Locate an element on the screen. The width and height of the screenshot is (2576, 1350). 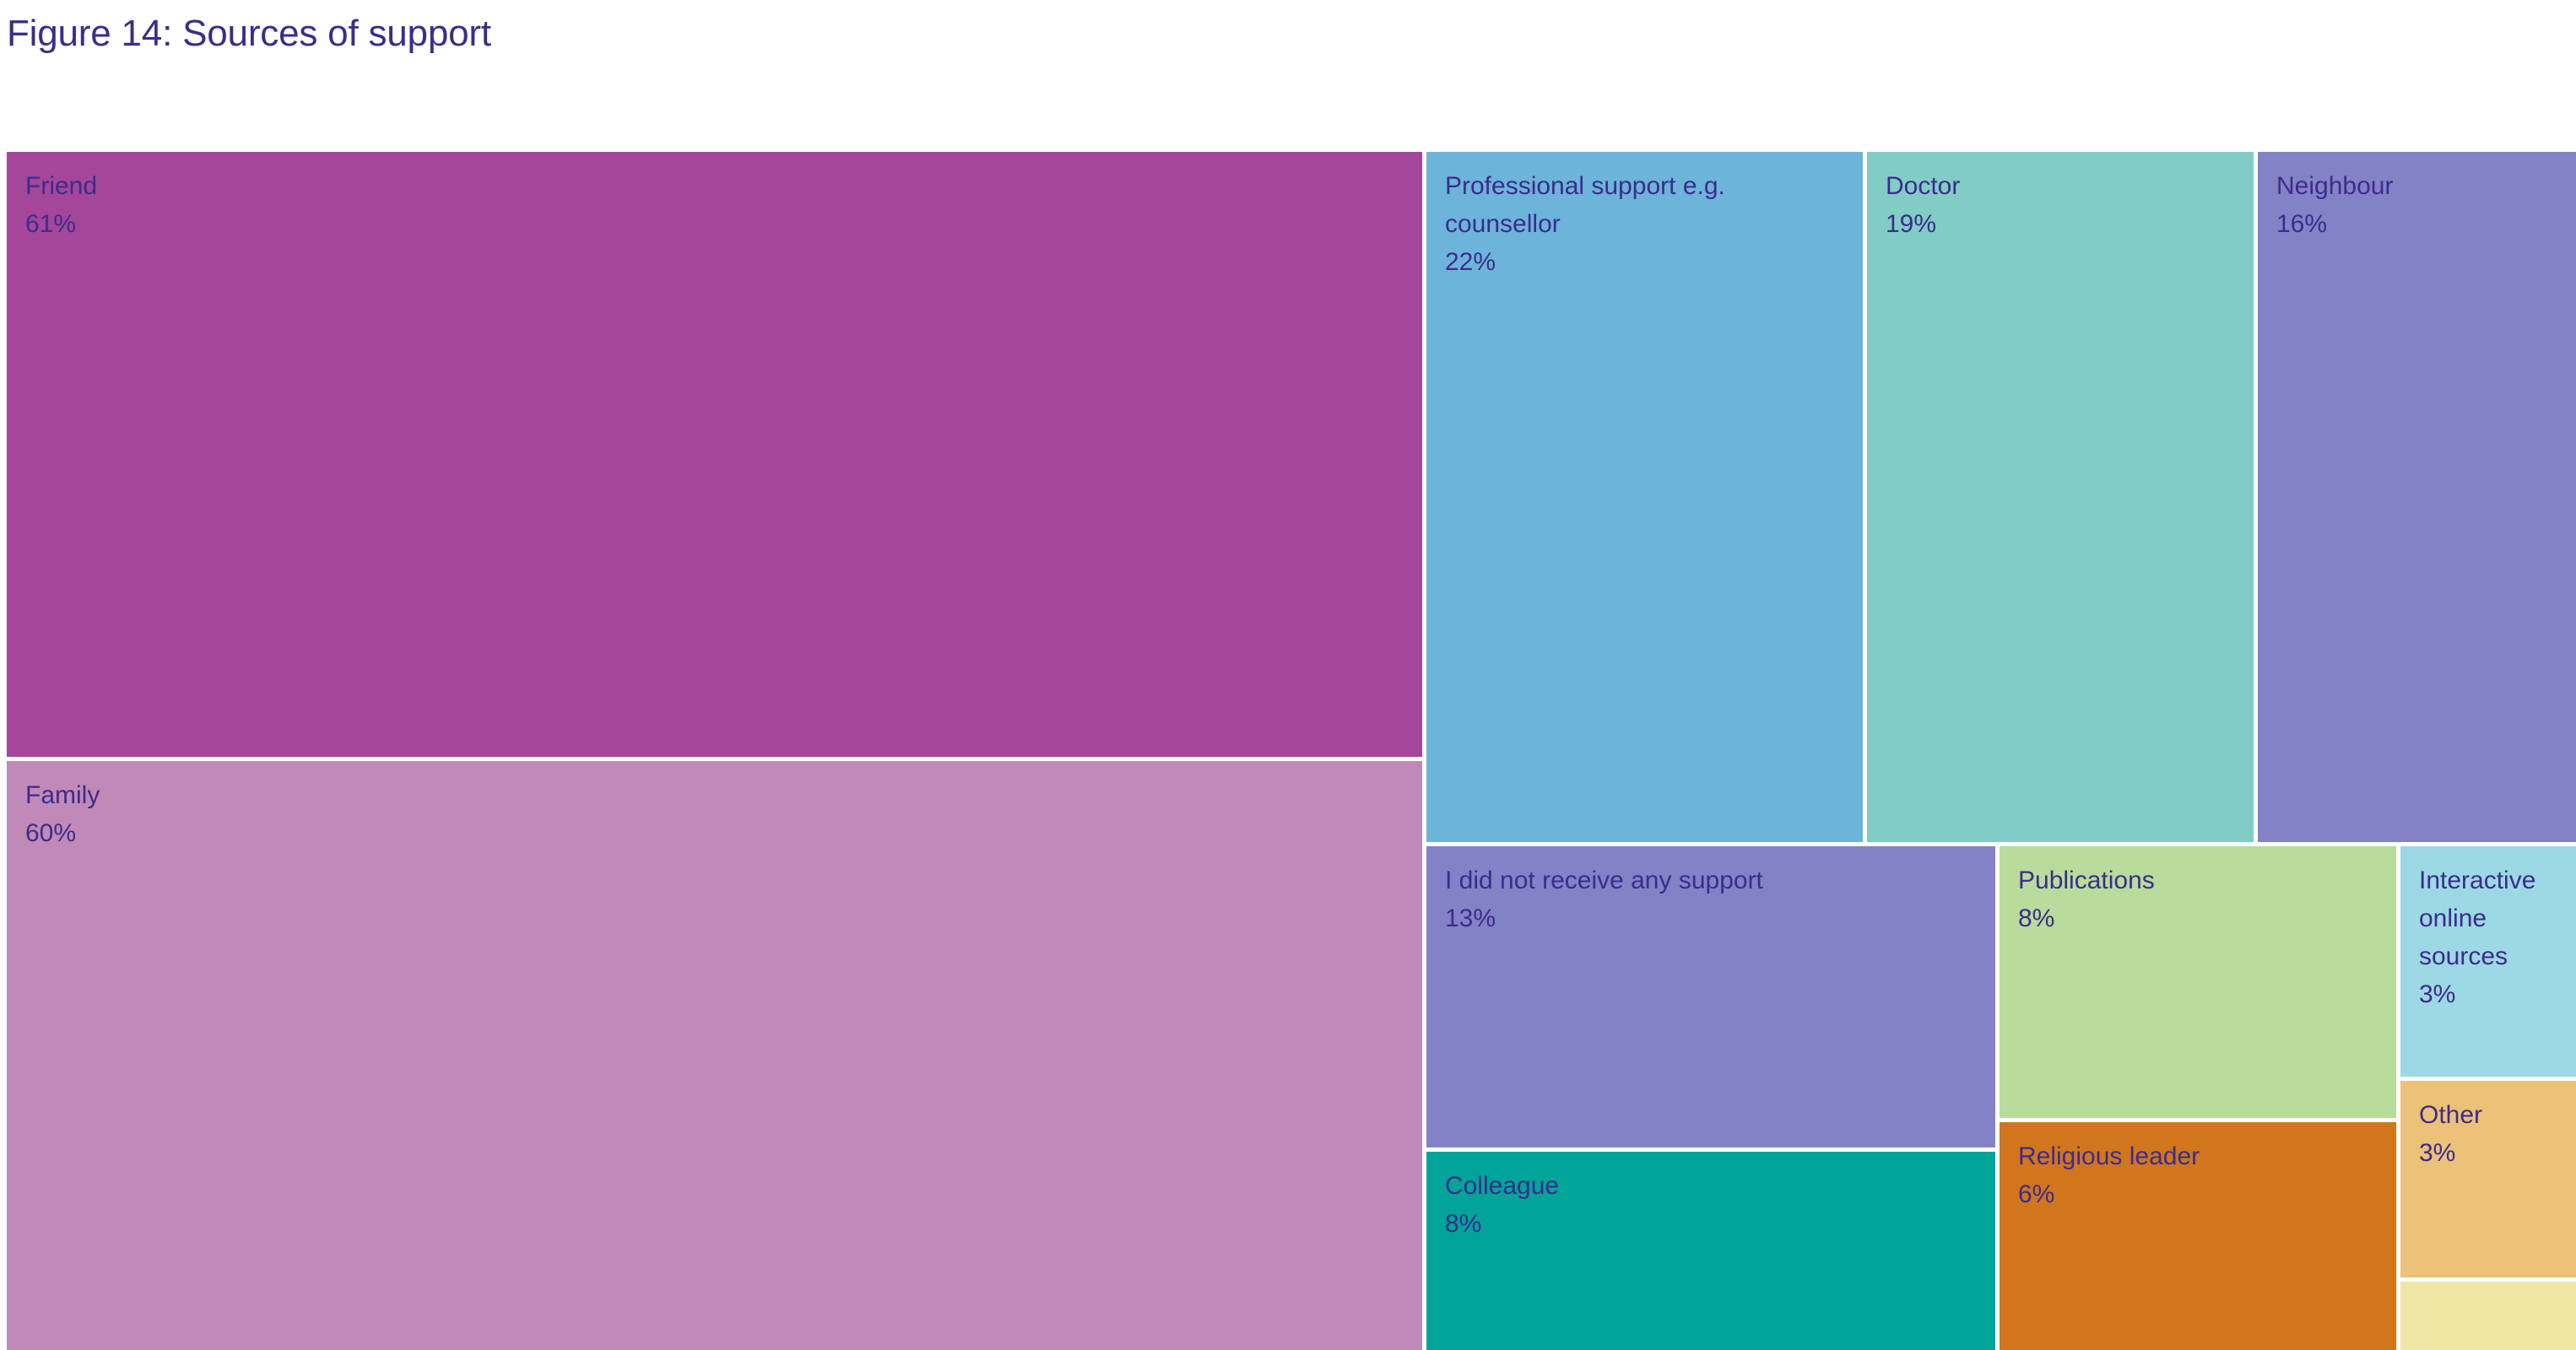
treemap-tile-label: Friend is located at coordinates (62, 186).